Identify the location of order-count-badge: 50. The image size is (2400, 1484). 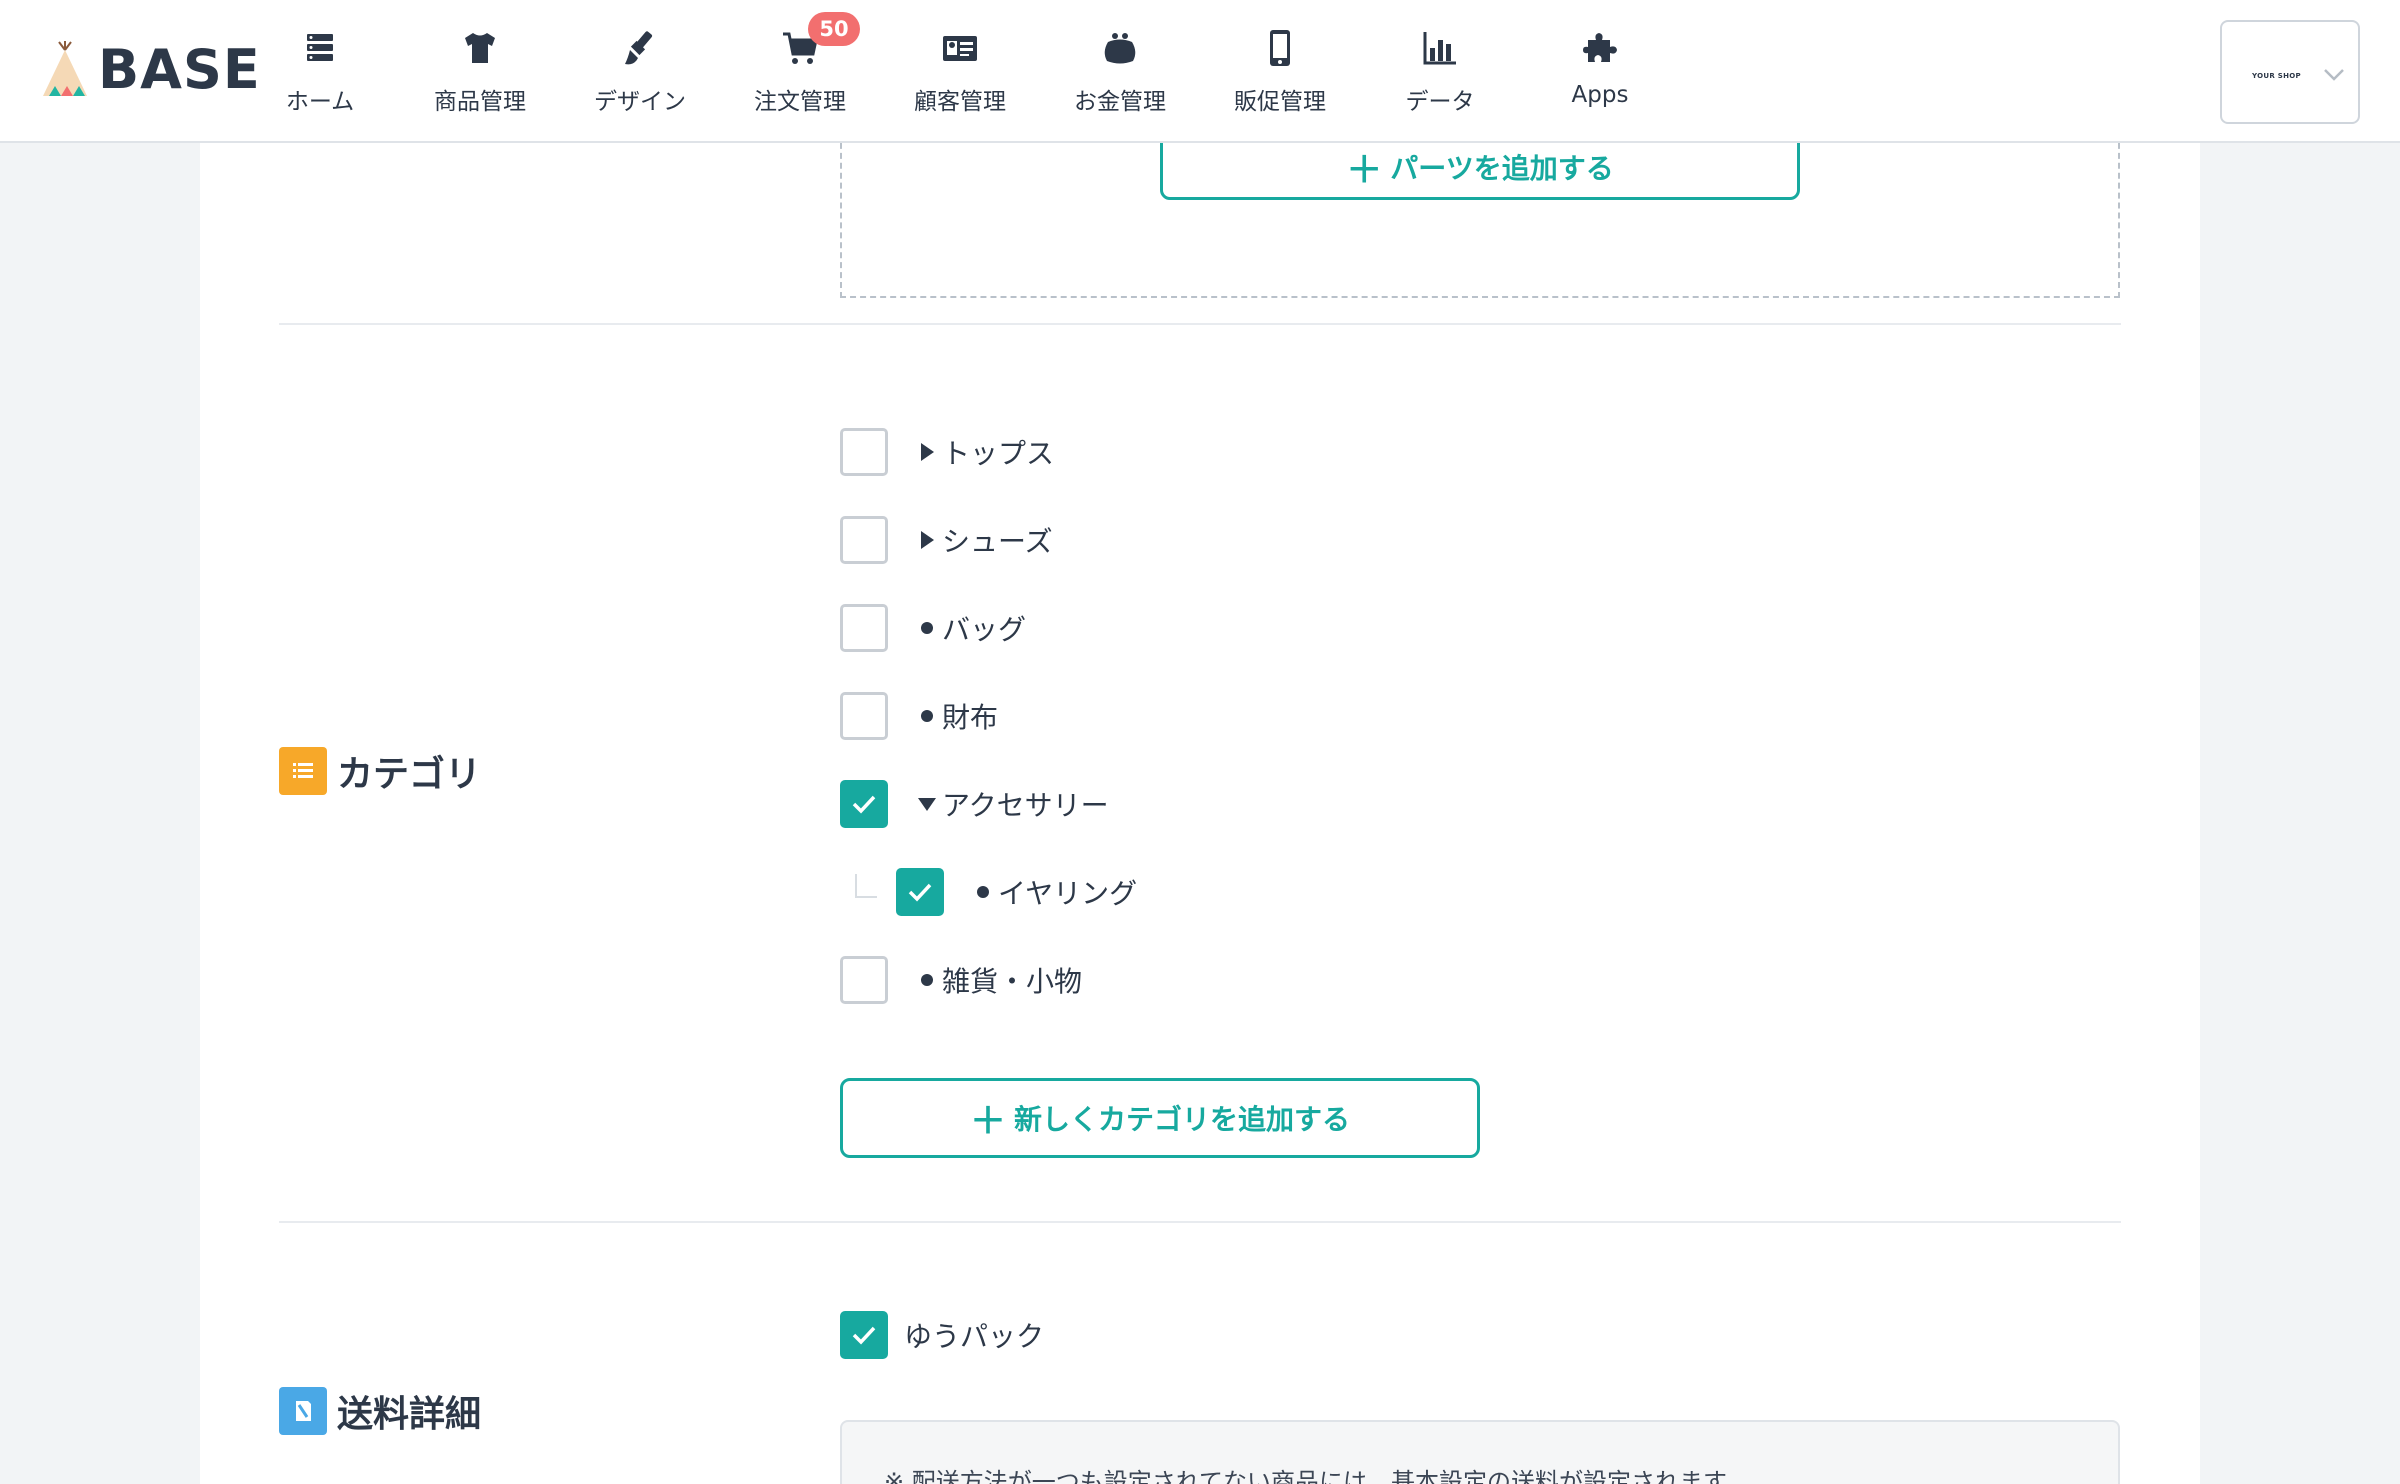
(834, 29).